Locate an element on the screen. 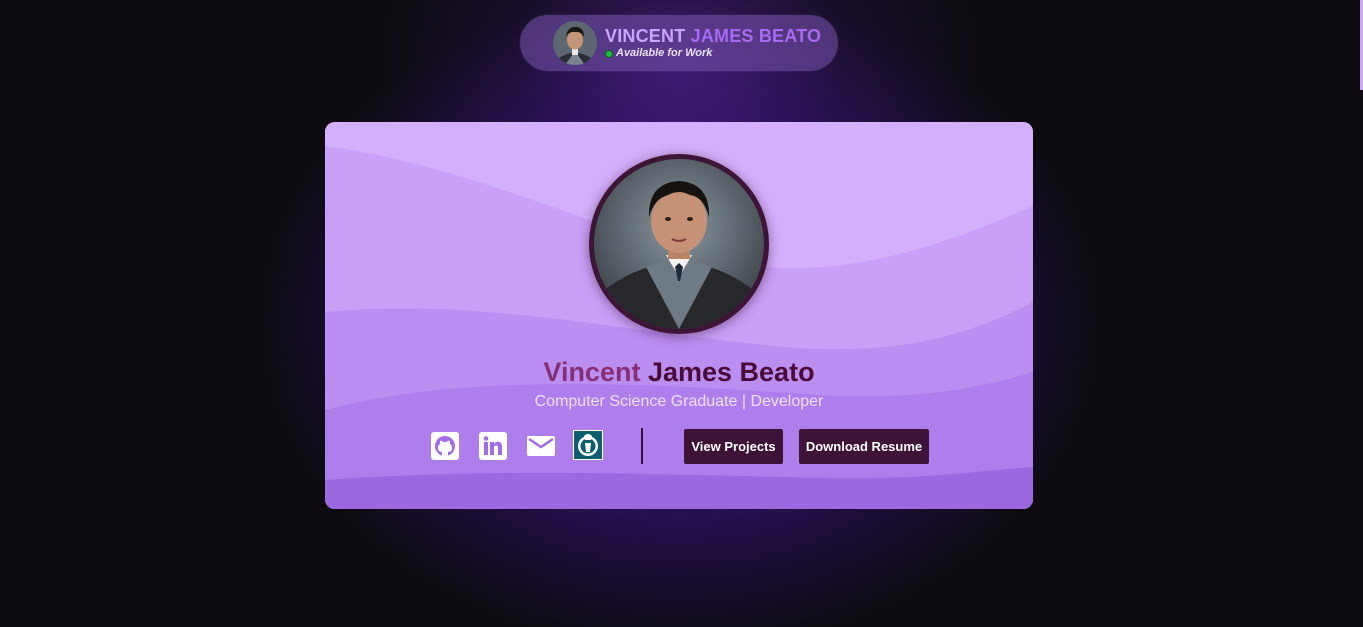 This screenshot has width=1363, height=627. profile-tagline: Computer Science Graduate | Developer is located at coordinates (679, 401).